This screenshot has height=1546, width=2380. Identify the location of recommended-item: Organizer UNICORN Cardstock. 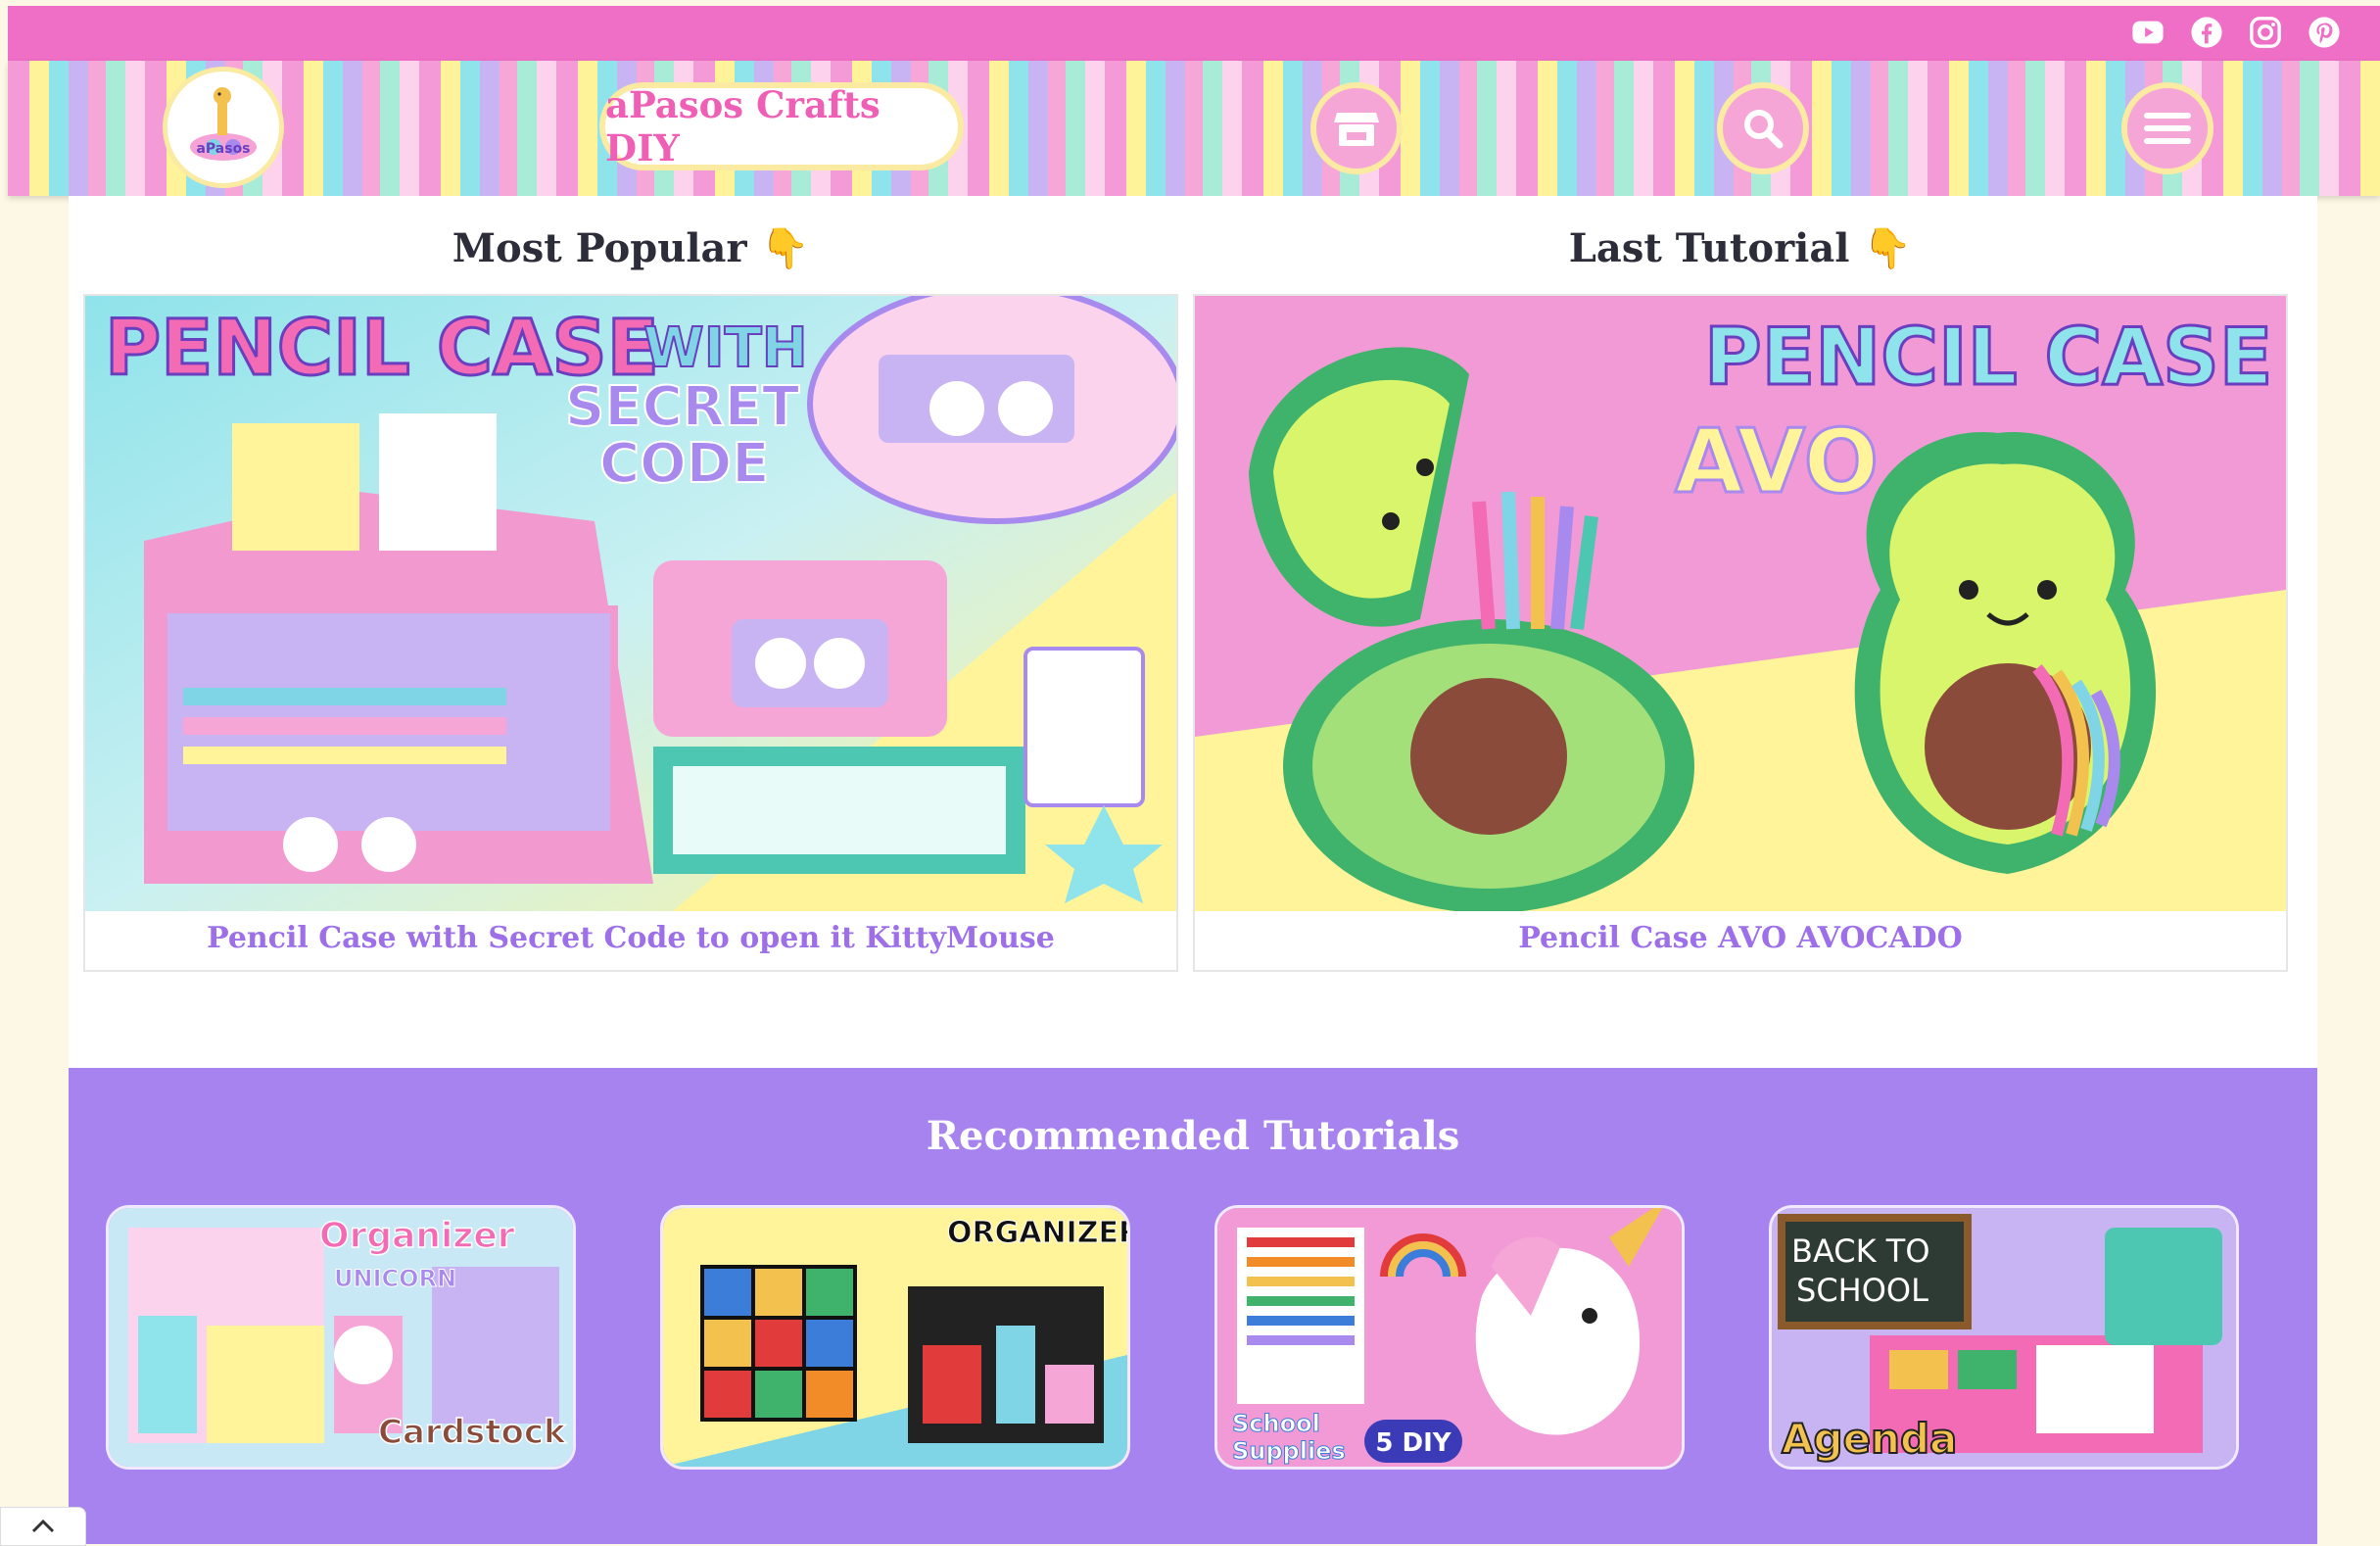
(341, 1337).